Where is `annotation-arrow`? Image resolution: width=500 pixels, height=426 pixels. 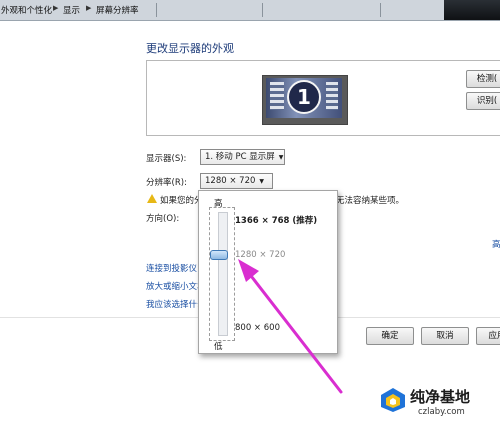
annotation-arrow is located at coordinates (290, 326).